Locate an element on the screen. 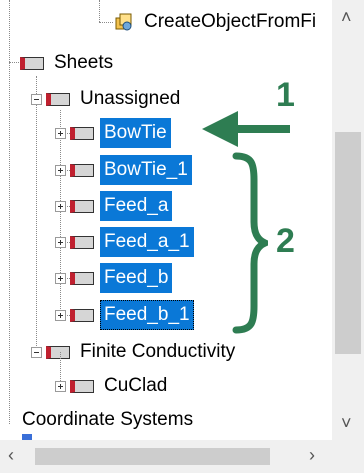 Image resolution: width=364 pixels, height=473 pixels. tree-item-create-object: CreateObjectFromFi is located at coordinates (217, 22).